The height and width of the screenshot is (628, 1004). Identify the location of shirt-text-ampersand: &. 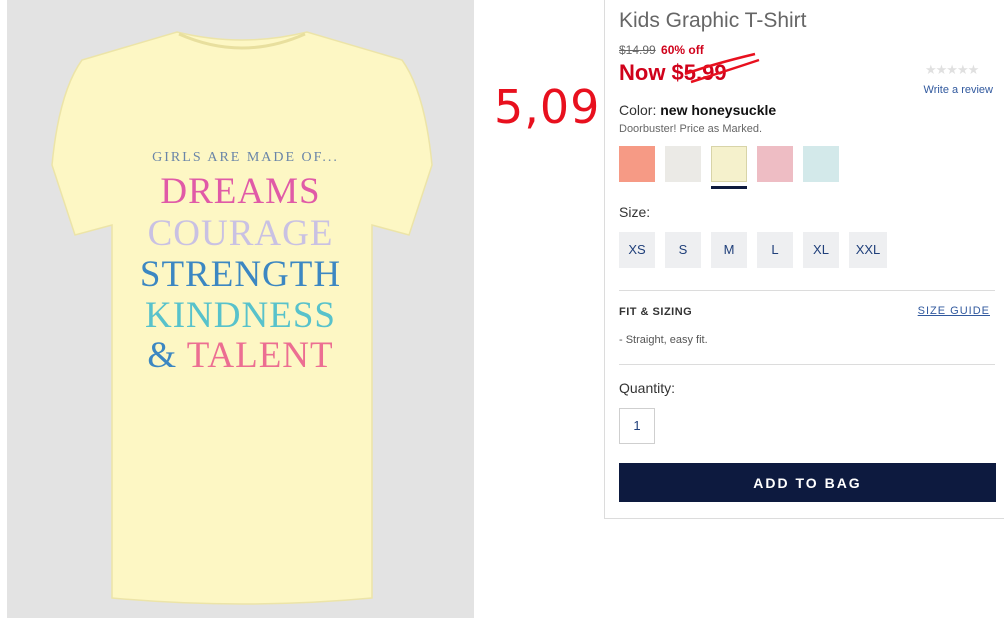
(162, 355).